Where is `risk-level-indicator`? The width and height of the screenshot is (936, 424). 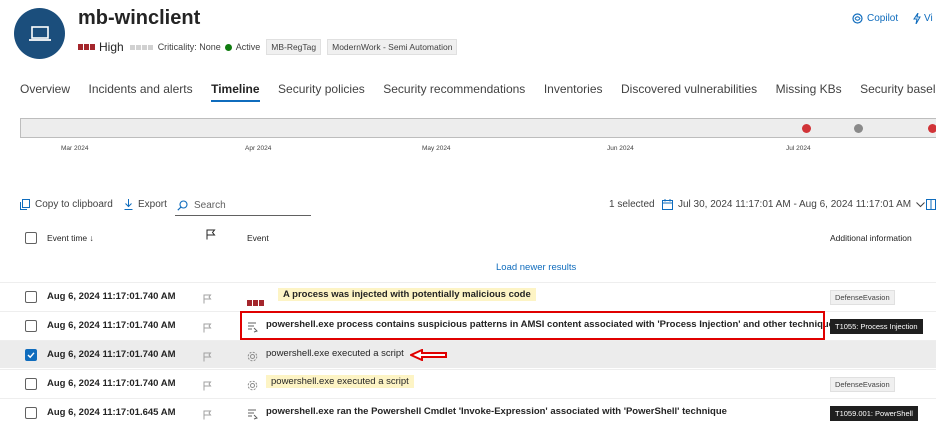
risk-level-indicator is located at coordinates (86, 47).